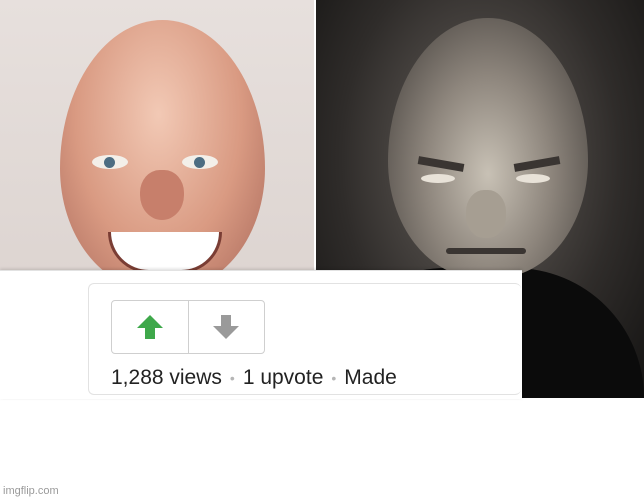 The height and width of the screenshot is (500, 644). I want to click on post-stats: 1,288 views • 1 upvote • Made, so click(254, 378).